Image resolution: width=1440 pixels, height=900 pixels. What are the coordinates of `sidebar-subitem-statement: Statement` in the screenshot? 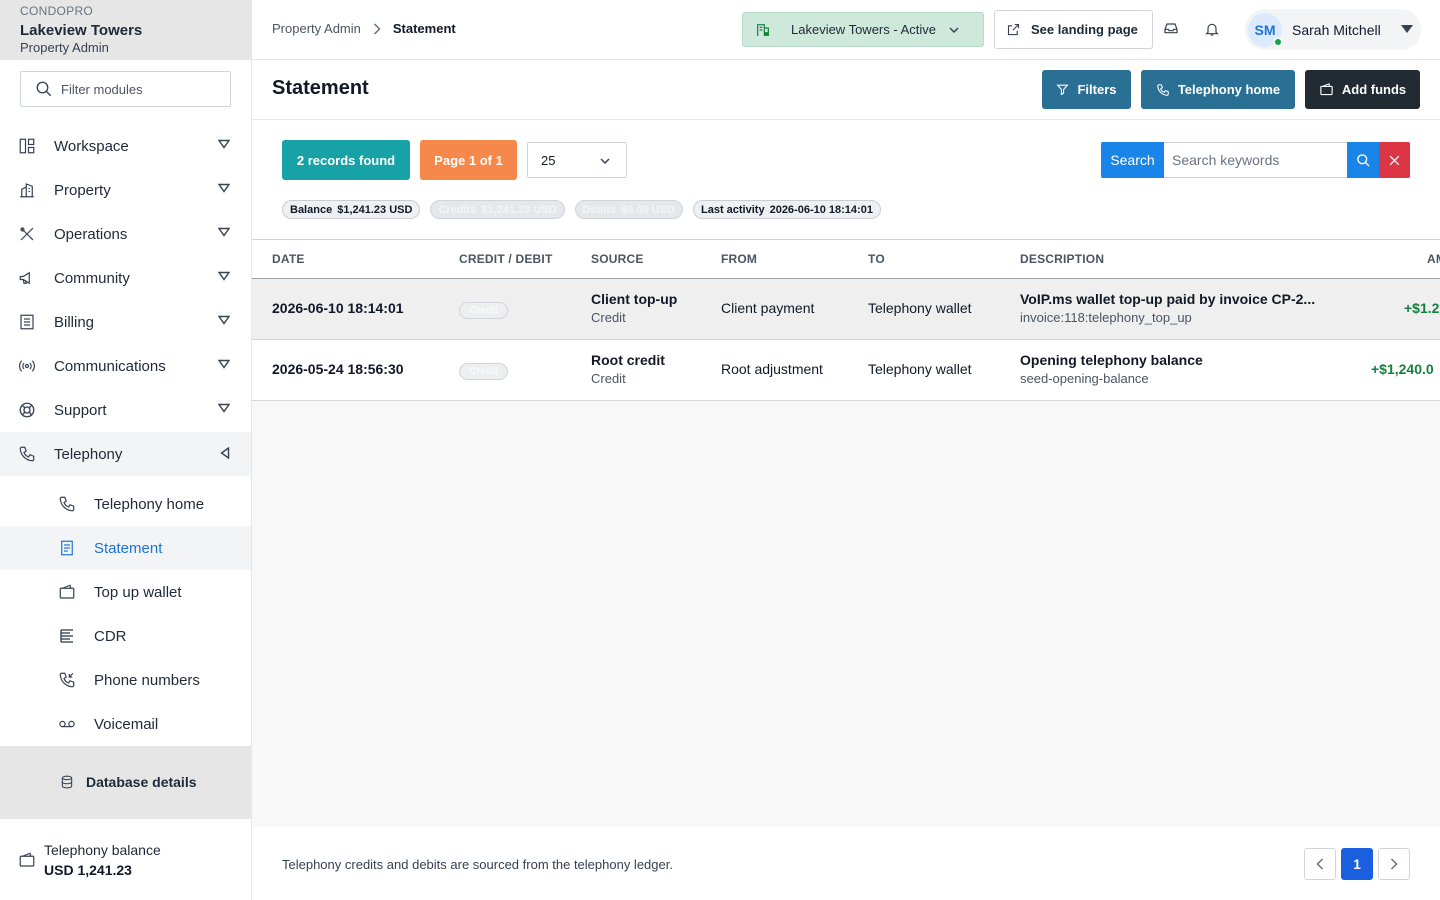 It's located at (125, 548).